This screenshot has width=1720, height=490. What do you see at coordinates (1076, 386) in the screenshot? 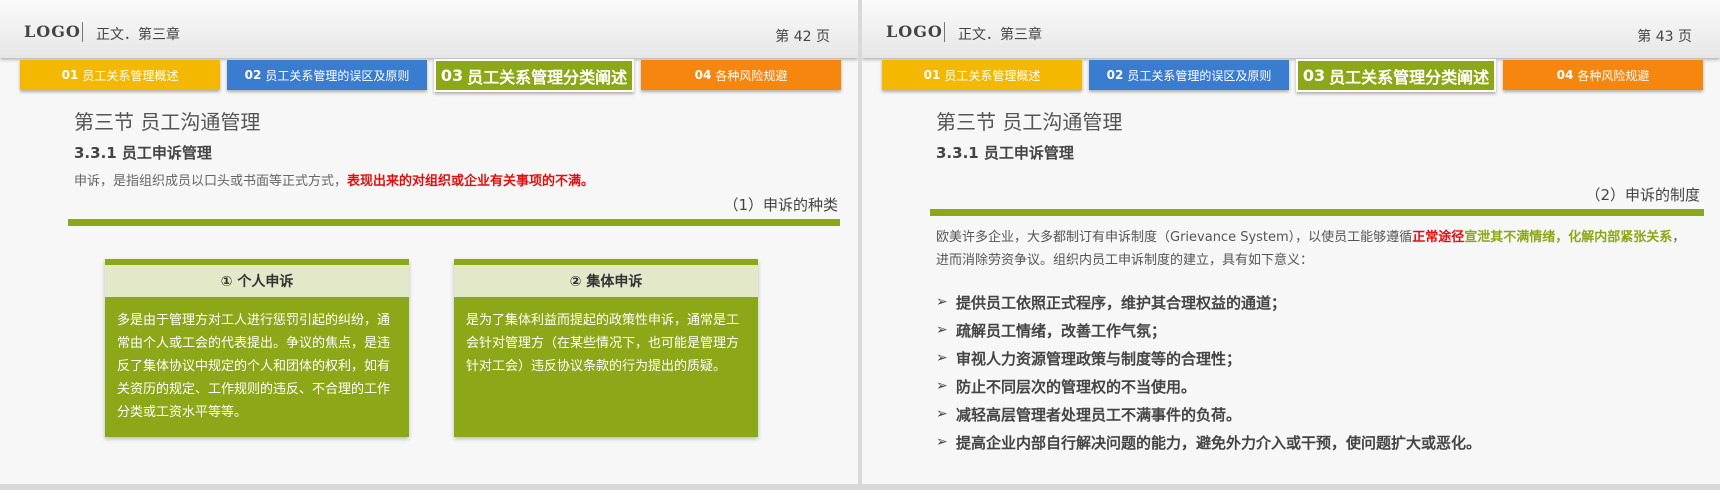
I see `list-item-text: 防止不同层次的管理权的不当使用。` at bounding box center [1076, 386].